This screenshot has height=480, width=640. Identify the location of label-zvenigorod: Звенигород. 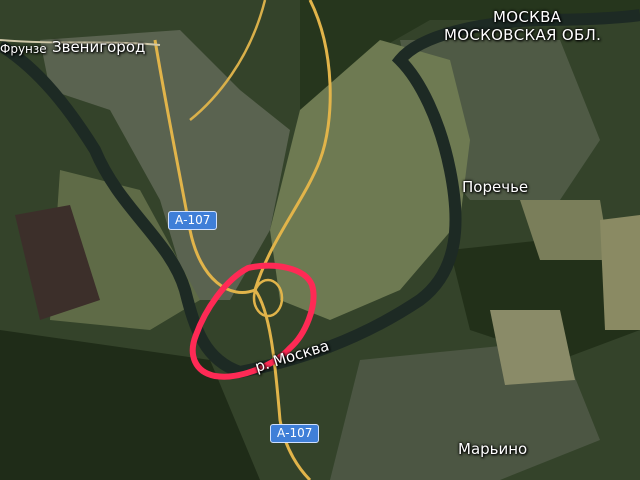
(99, 47).